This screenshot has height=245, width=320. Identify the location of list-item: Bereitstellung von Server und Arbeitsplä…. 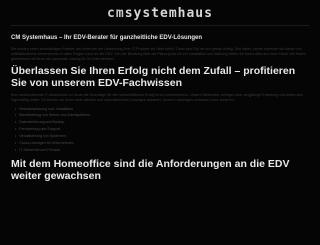
(162, 115).